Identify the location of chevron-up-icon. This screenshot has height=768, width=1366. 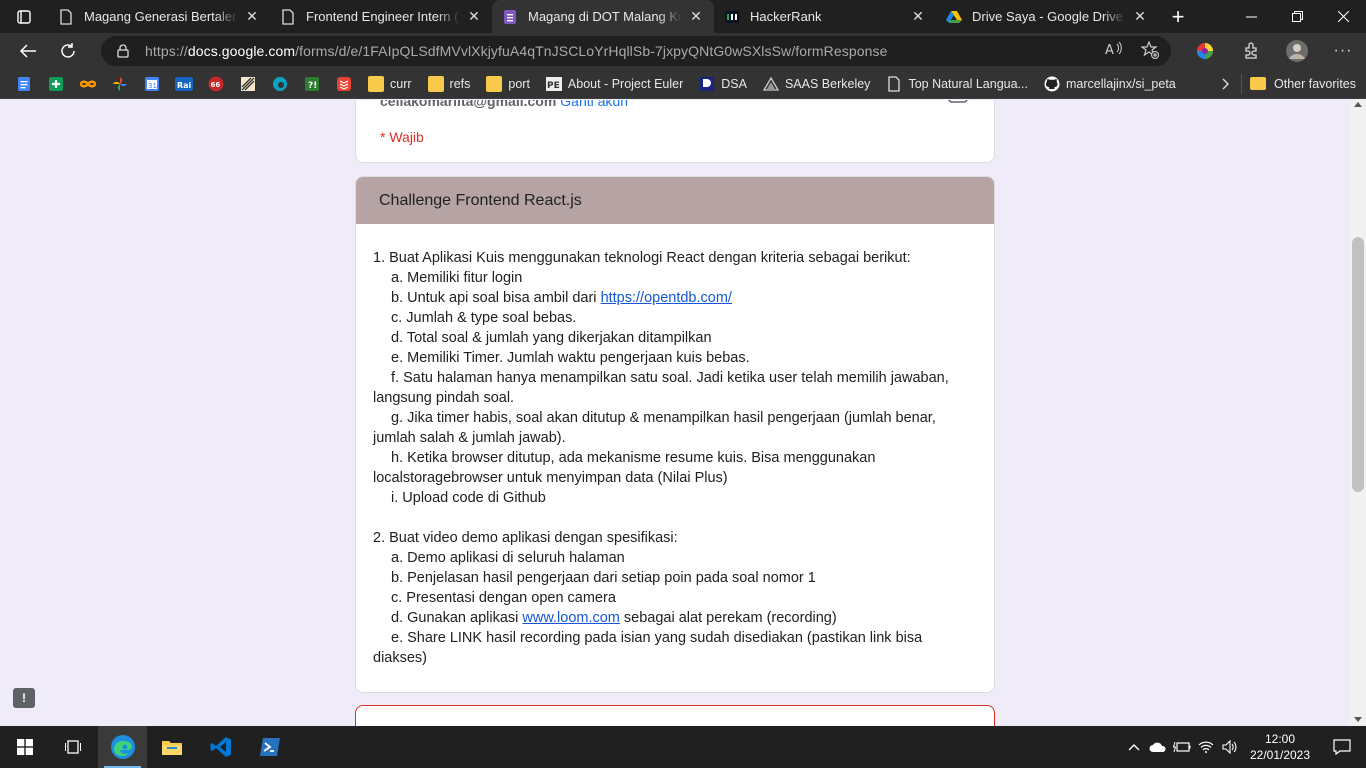
(1134, 747).